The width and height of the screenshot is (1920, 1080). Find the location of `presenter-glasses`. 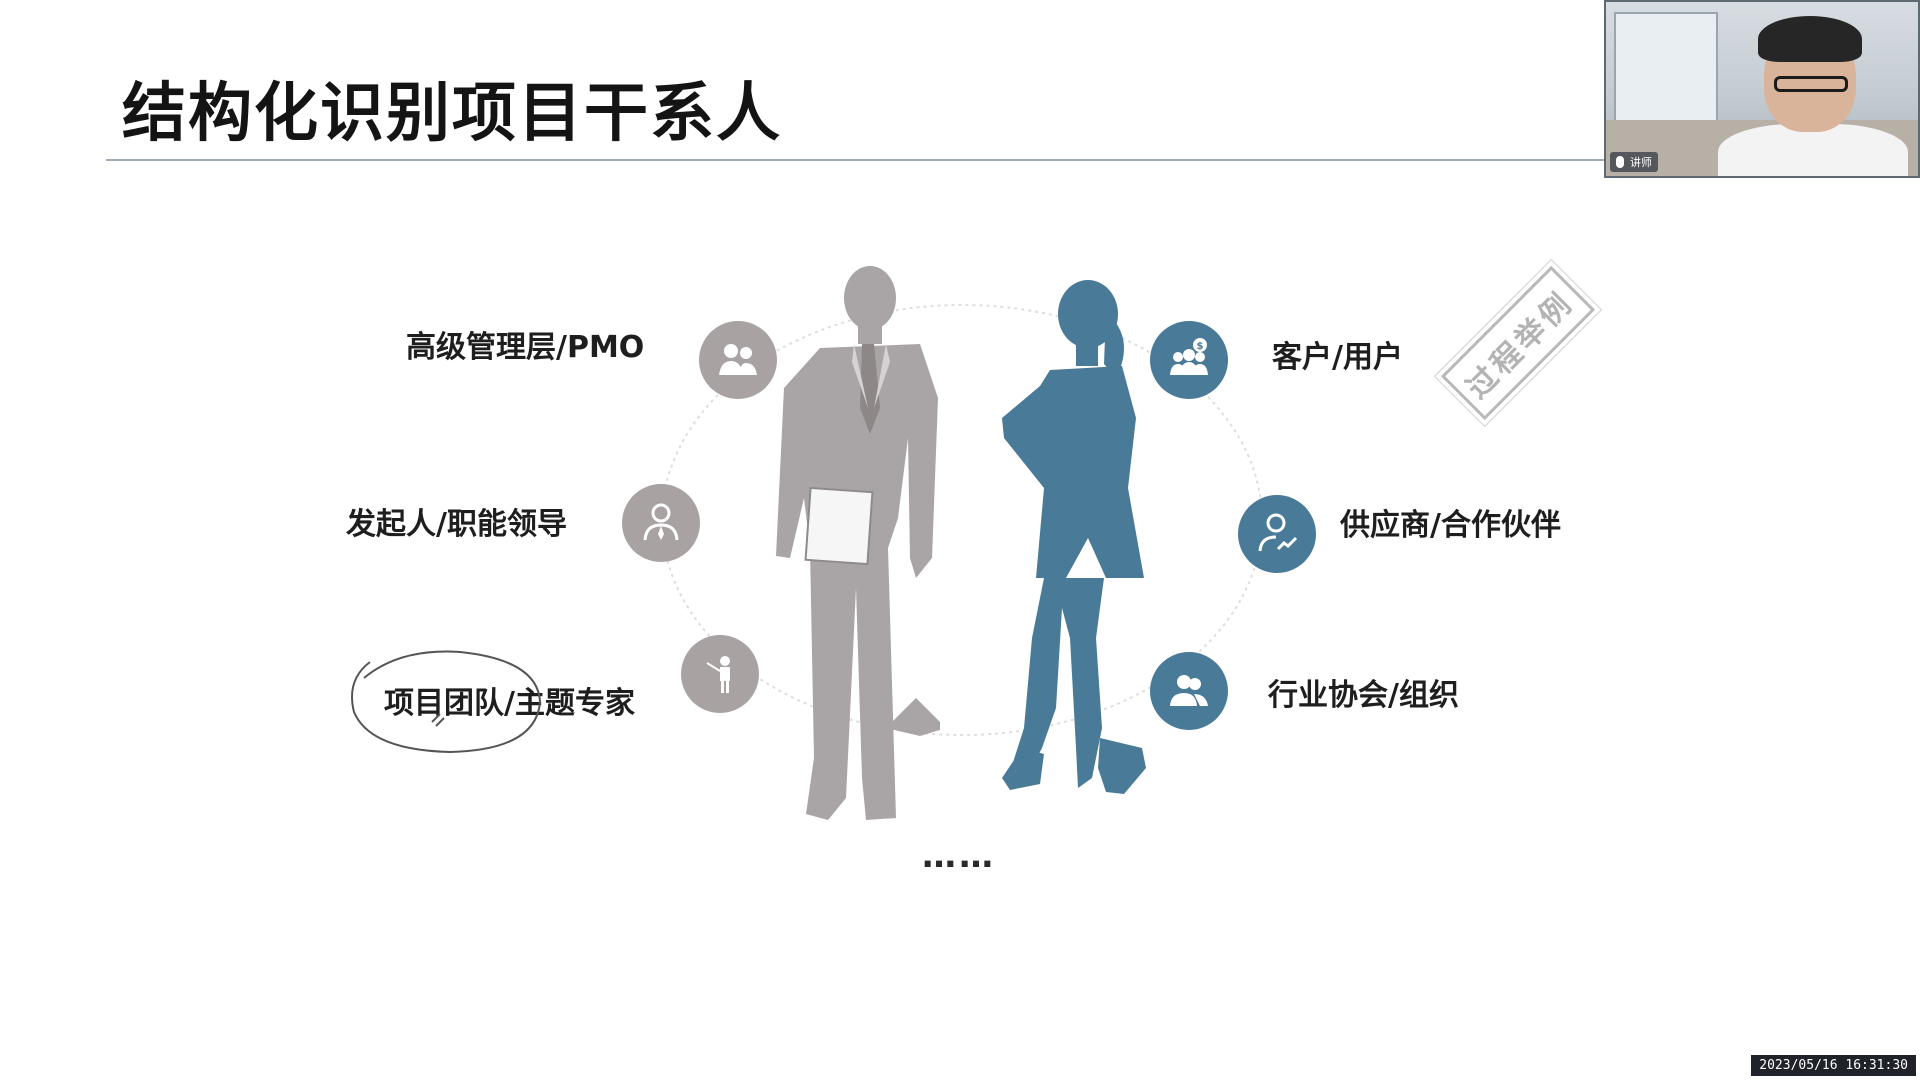

presenter-glasses is located at coordinates (1811, 84).